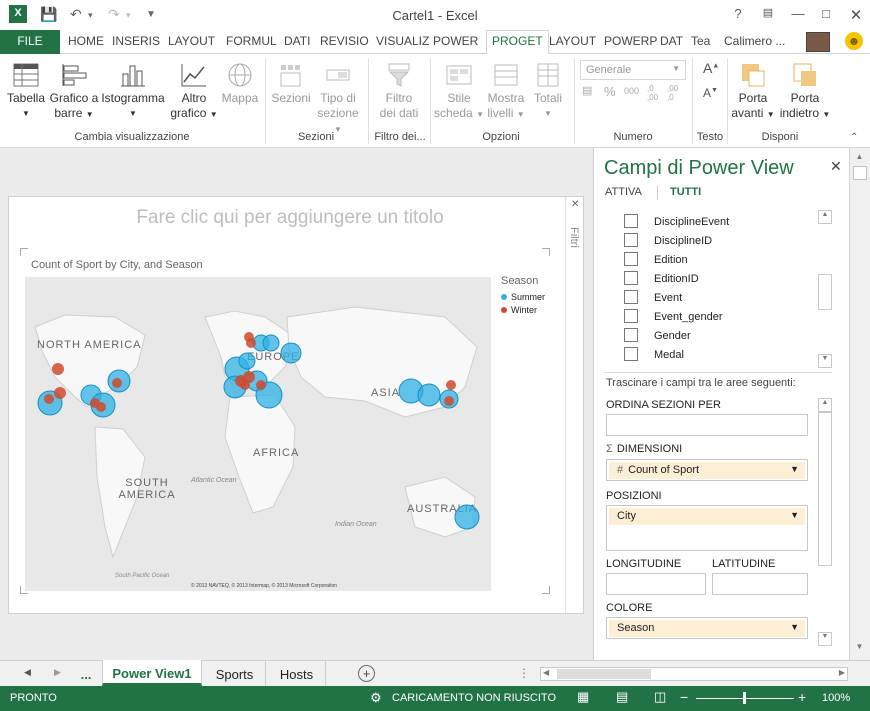 This screenshot has height=711, width=870. What do you see at coordinates (366, 673) in the screenshot?
I see `add-sheet-icon: +` at bounding box center [366, 673].